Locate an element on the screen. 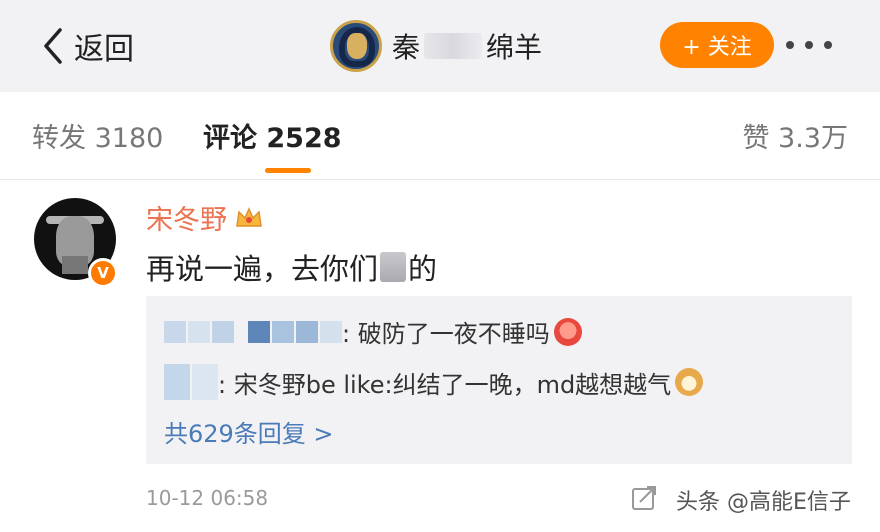  tab-like: 赞 3.3万 is located at coordinates (795, 135).